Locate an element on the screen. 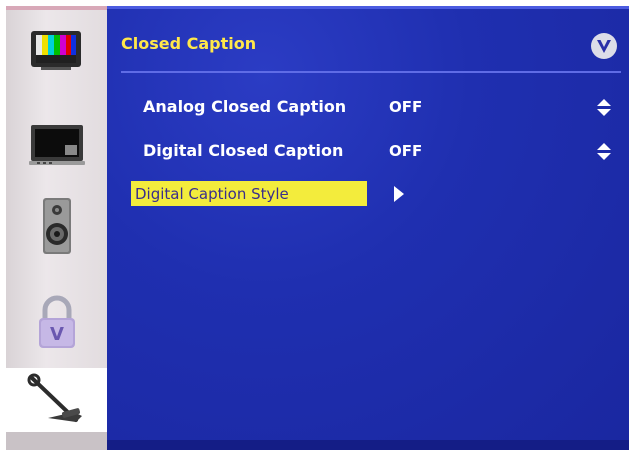  title-divider is located at coordinates (371, 72).